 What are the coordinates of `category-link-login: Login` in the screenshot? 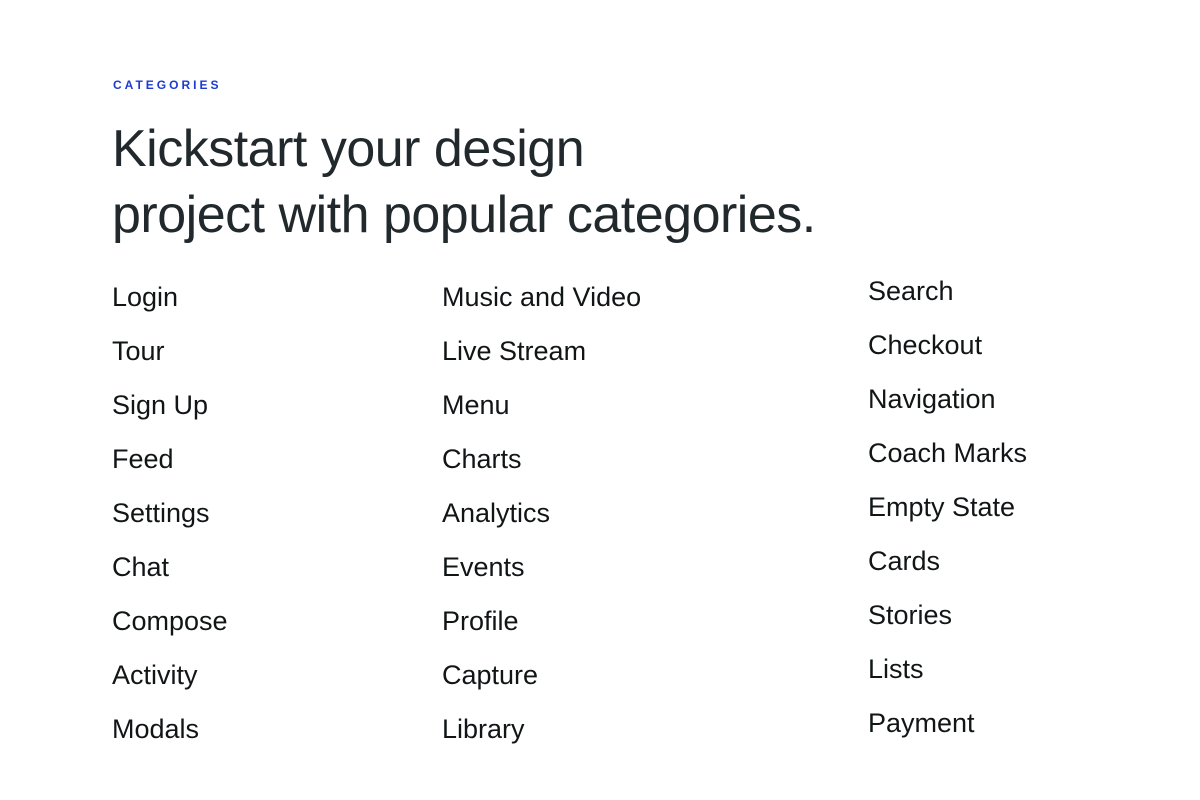 It's located at (170, 297).